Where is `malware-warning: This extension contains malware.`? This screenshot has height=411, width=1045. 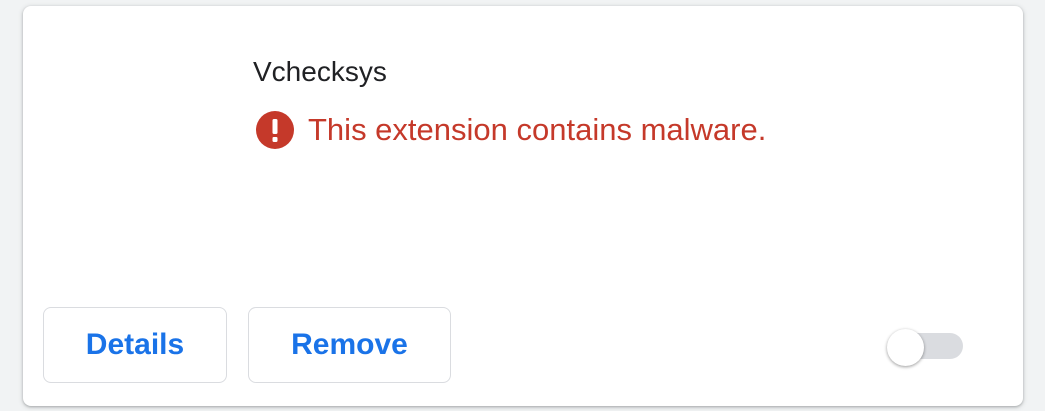 malware-warning: This extension contains malware. is located at coordinates (511, 130).